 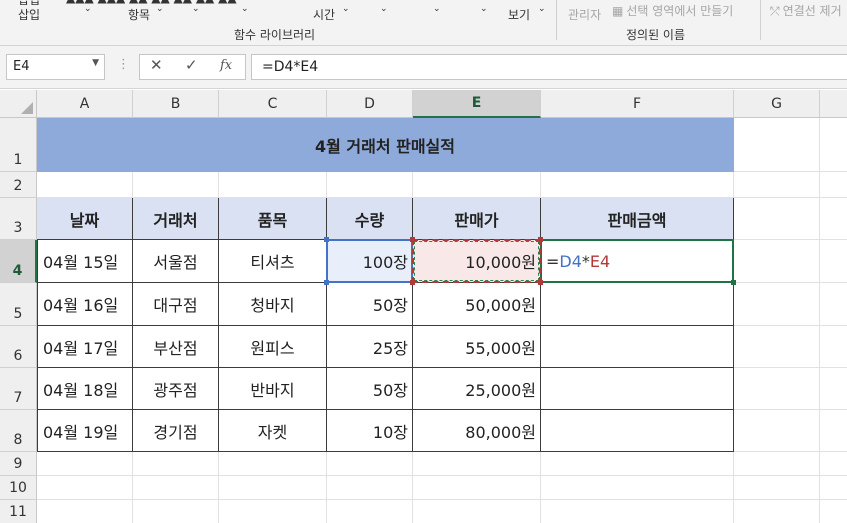 What do you see at coordinates (437, 9) in the screenshot?
I see `dropdown-arrow-7: ⌄` at bounding box center [437, 9].